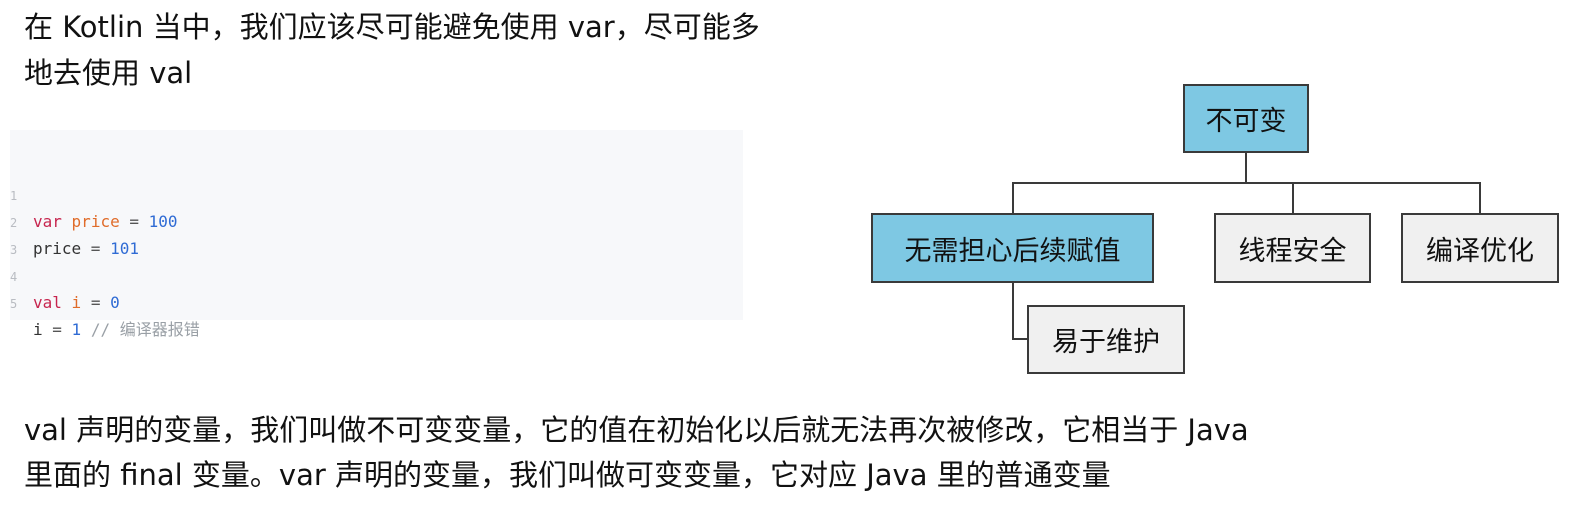 This screenshot has height=515, width=1596. I want to click on code-line-5: 5 i = 1 // 编译器报错, so click(105, 302).